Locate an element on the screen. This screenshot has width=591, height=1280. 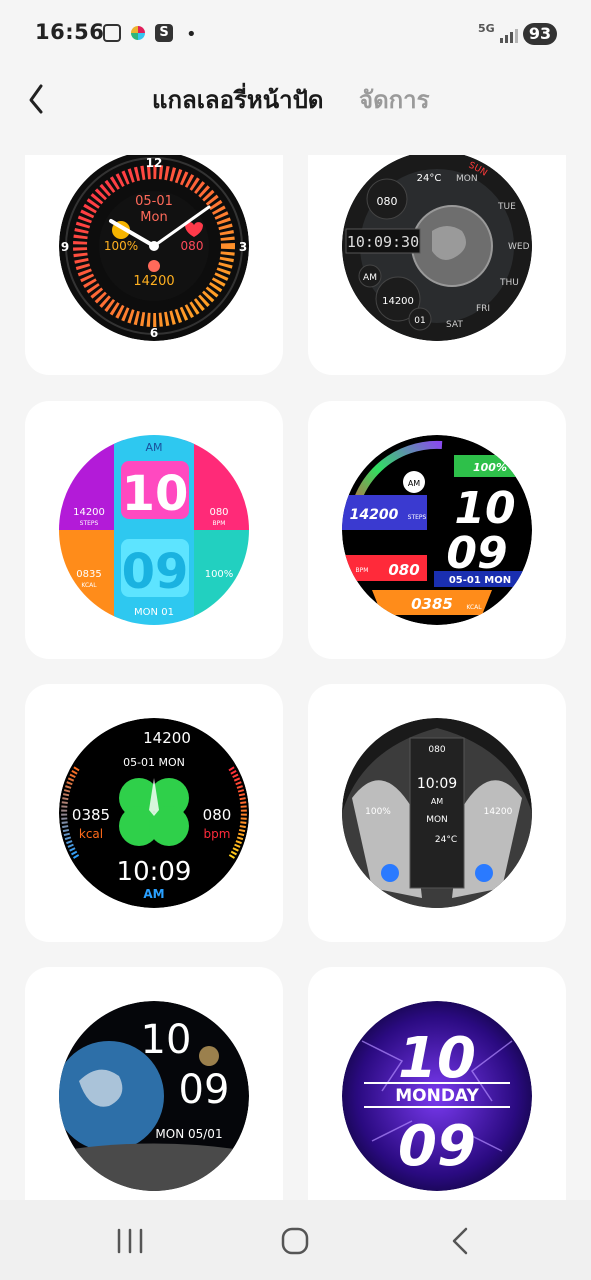
page-title: แกลเลอรี่หน้าปัด is located at coordinates (238, 100).